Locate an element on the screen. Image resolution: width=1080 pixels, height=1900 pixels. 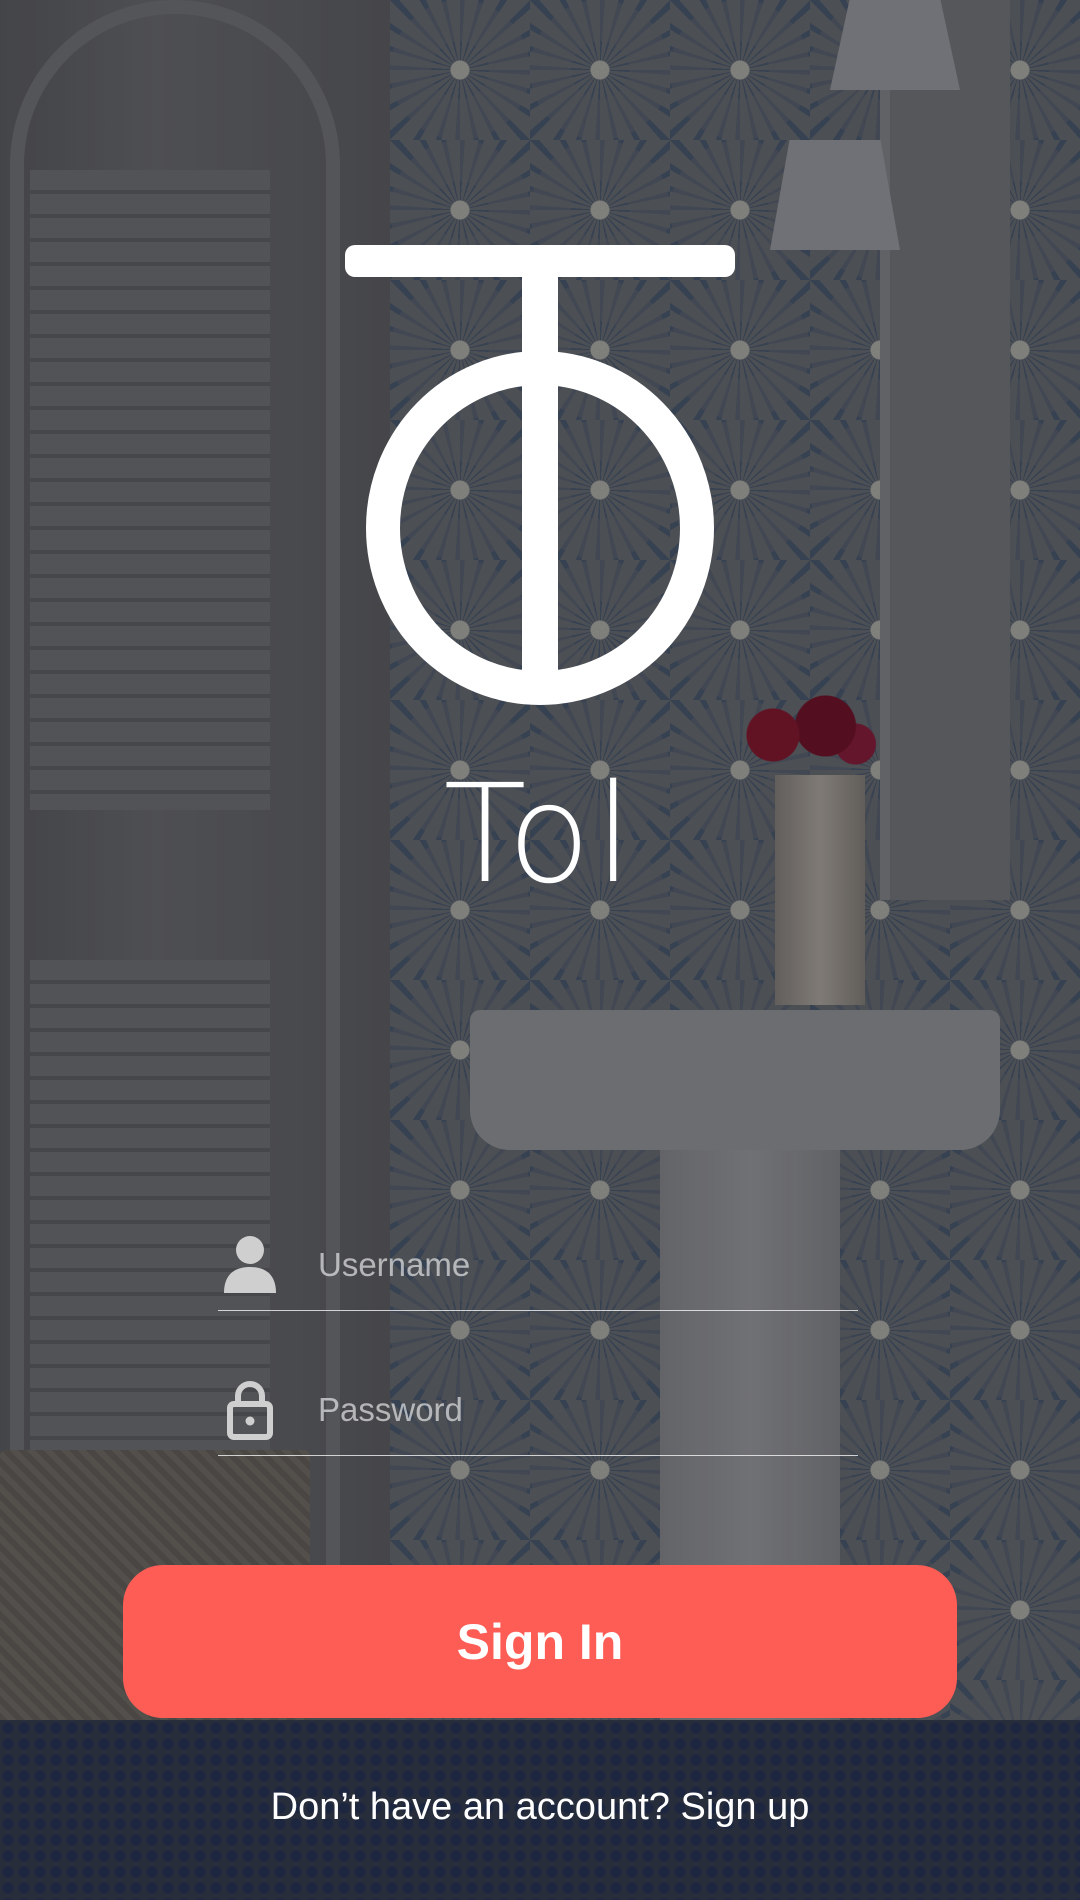
sign-in-button: Sign In is located at coordinates (540, 1641).